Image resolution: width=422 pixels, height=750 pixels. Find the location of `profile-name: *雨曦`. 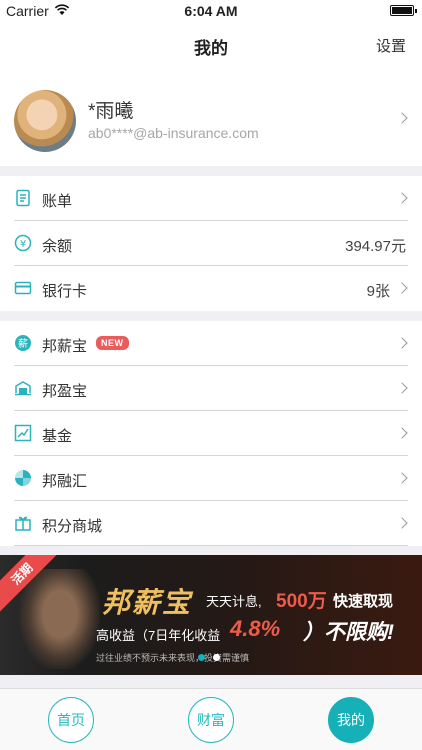

profile-name: *雨曦 is located at coordinates (111, 111).